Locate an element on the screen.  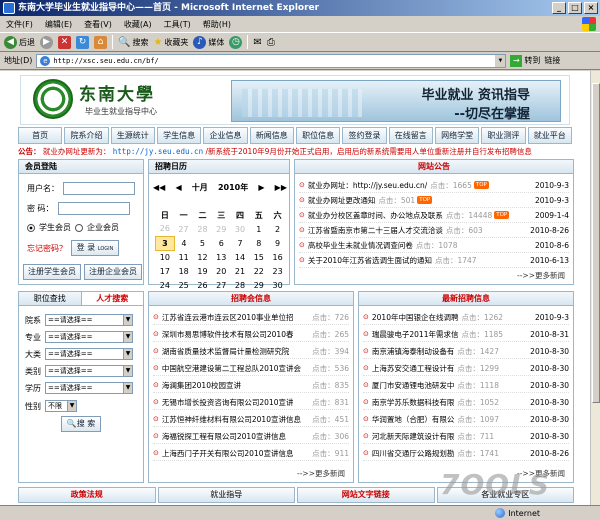
calendar-day: 10 is located at coordinates (165, 257).